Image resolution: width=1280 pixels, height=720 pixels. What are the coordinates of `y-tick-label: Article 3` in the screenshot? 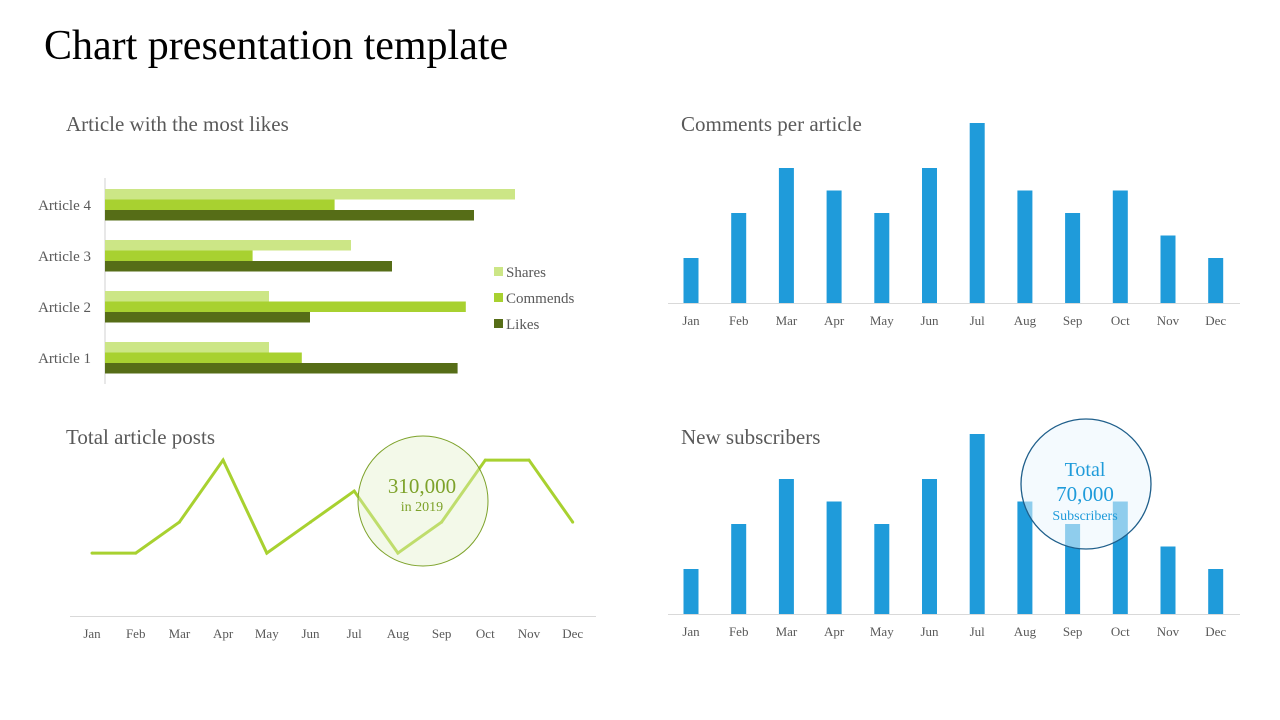 It's located at (64, 257).